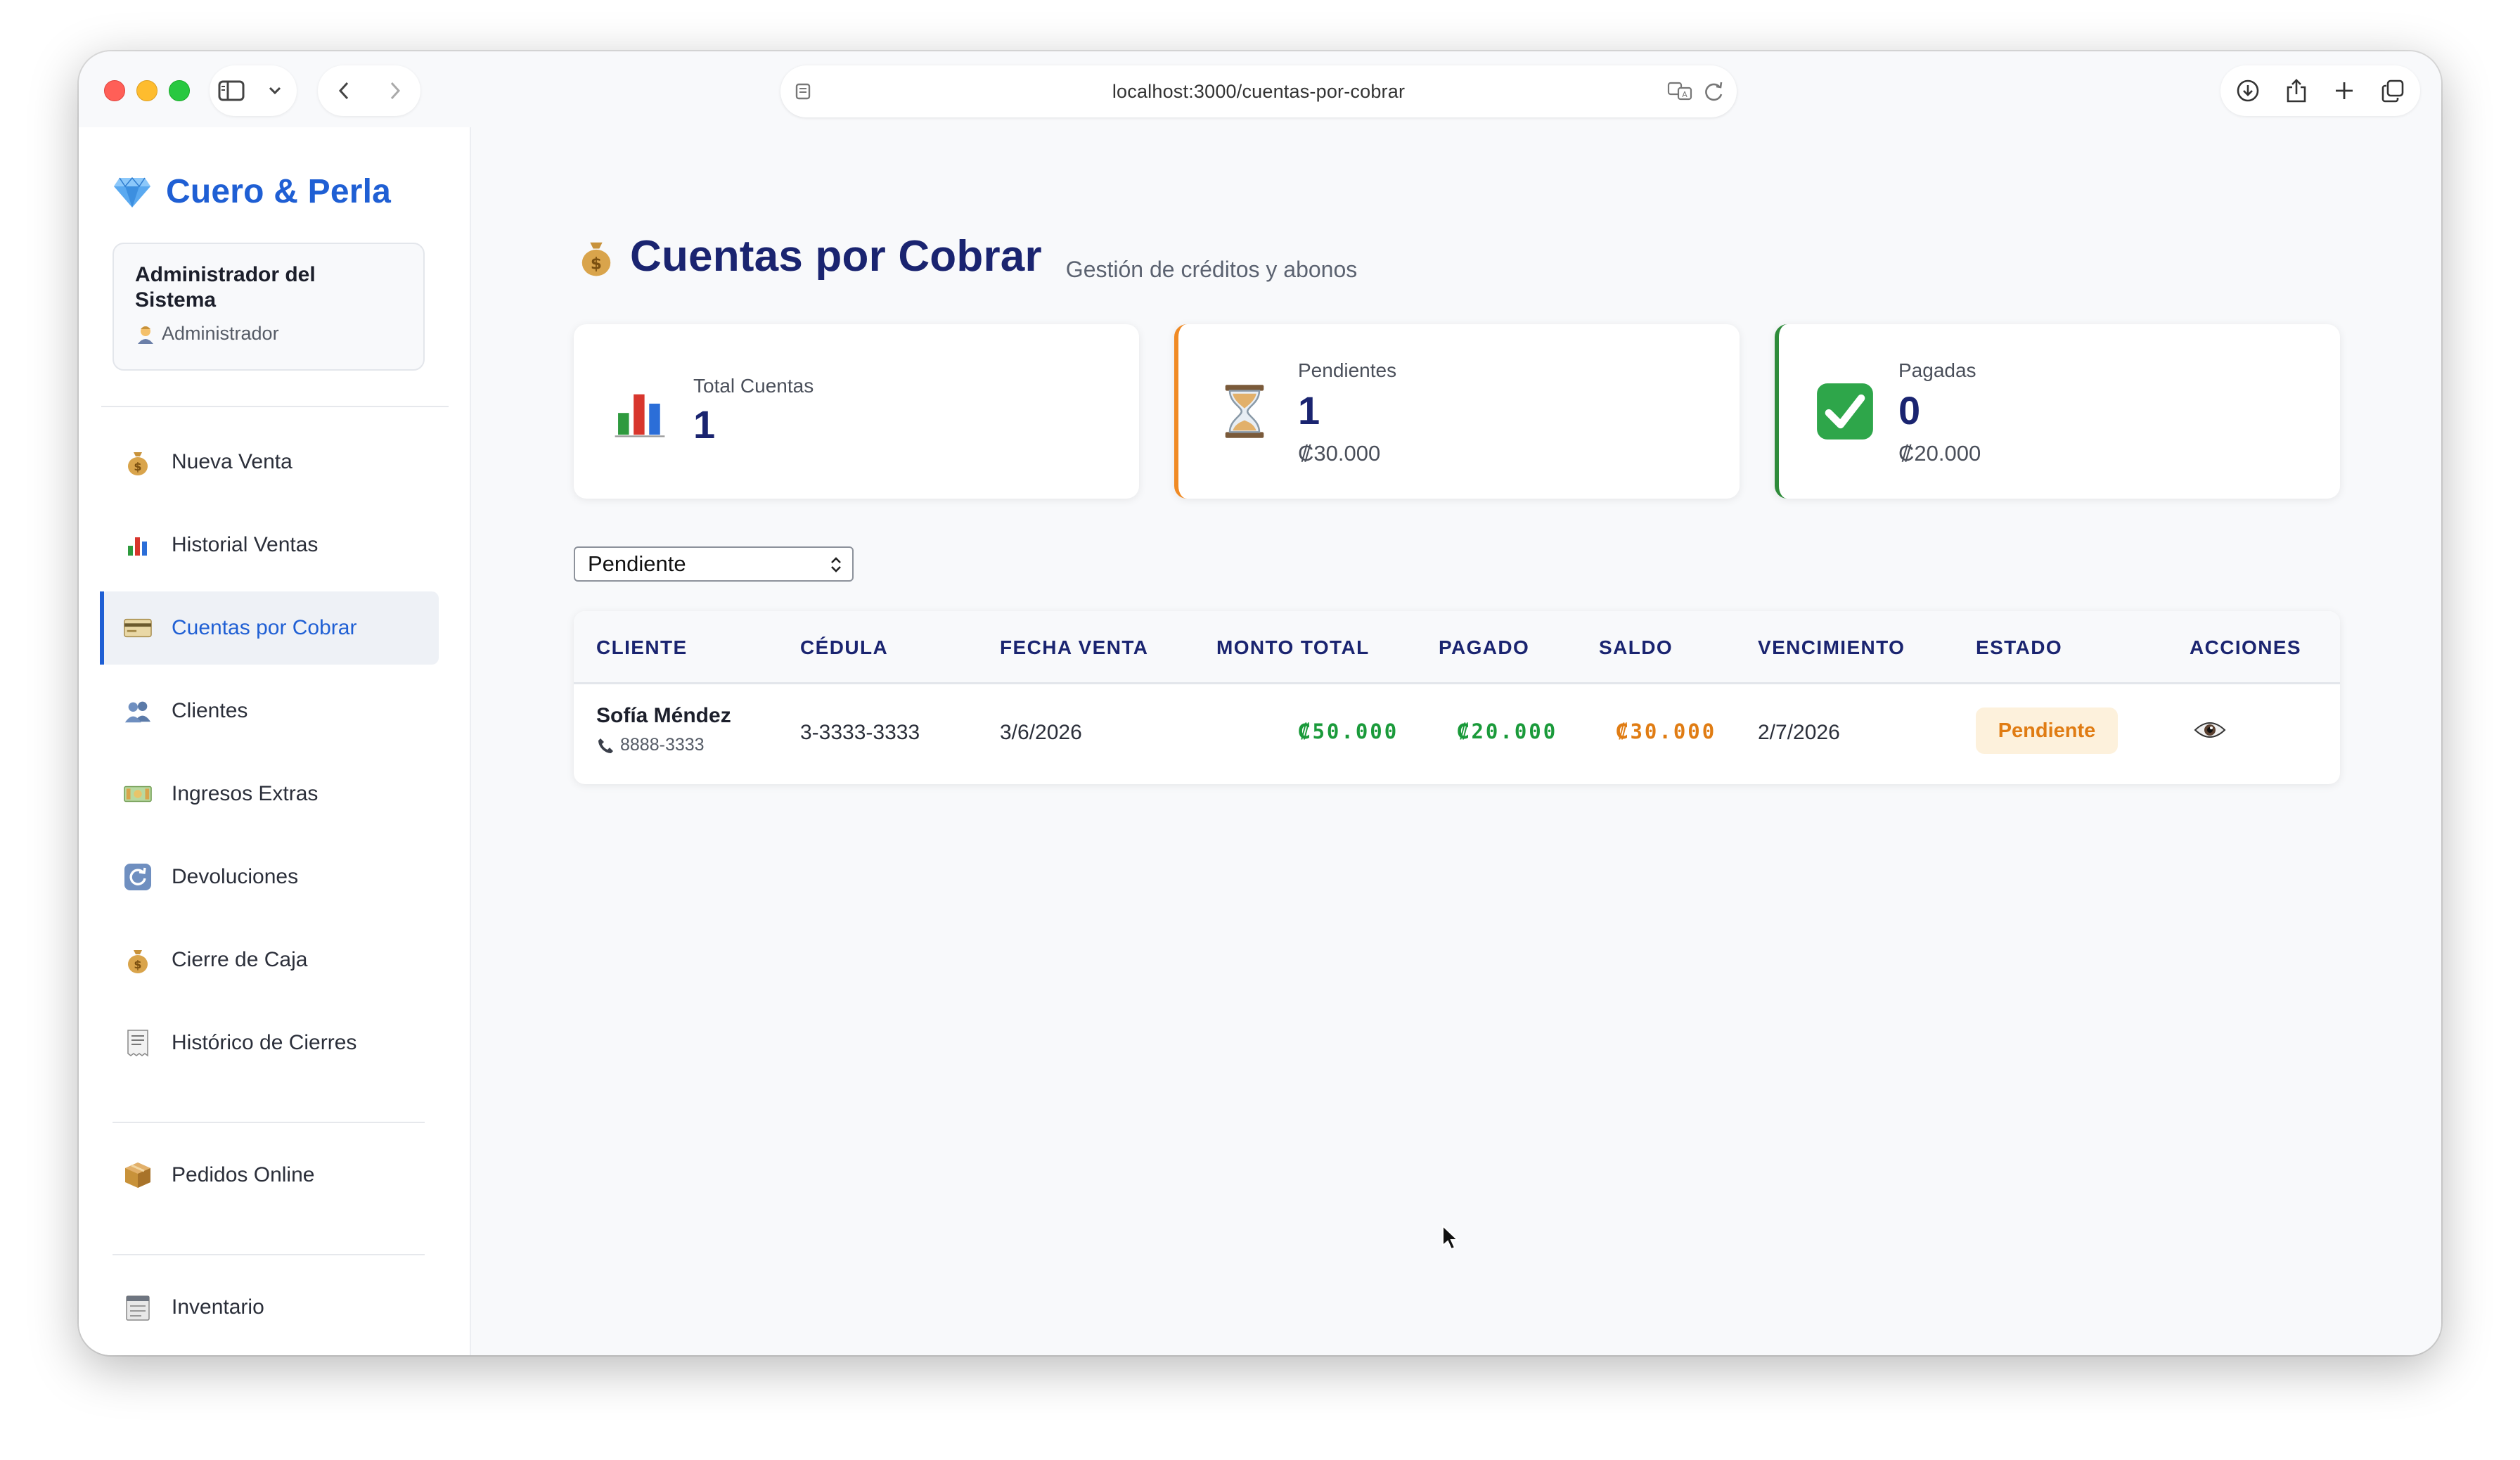 Image resolution: width=2520 pixels, height=1460 pixels. I want to click on sidebar-item-label: Historial Ventas, so click(245, 544).